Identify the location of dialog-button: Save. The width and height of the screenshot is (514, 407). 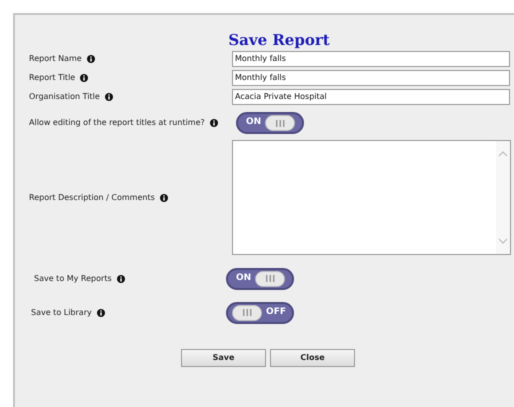
(223, 358).